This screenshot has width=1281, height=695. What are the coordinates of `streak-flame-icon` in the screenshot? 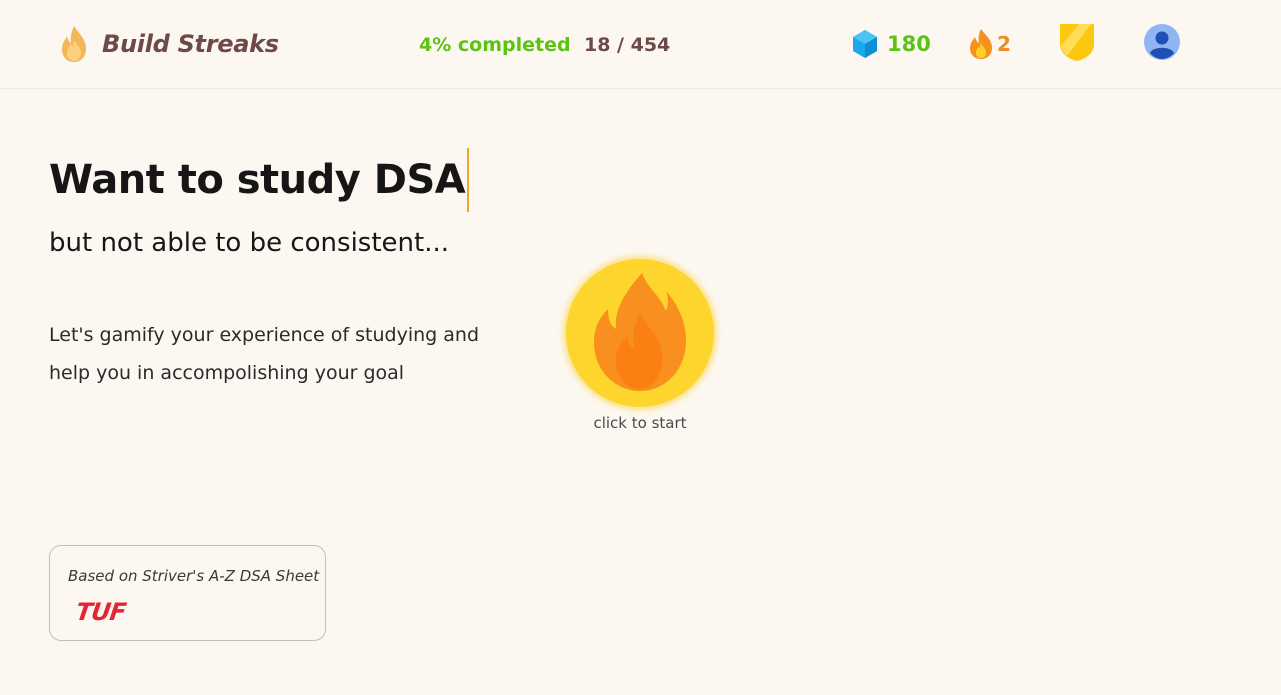 It's located at (981, 44).